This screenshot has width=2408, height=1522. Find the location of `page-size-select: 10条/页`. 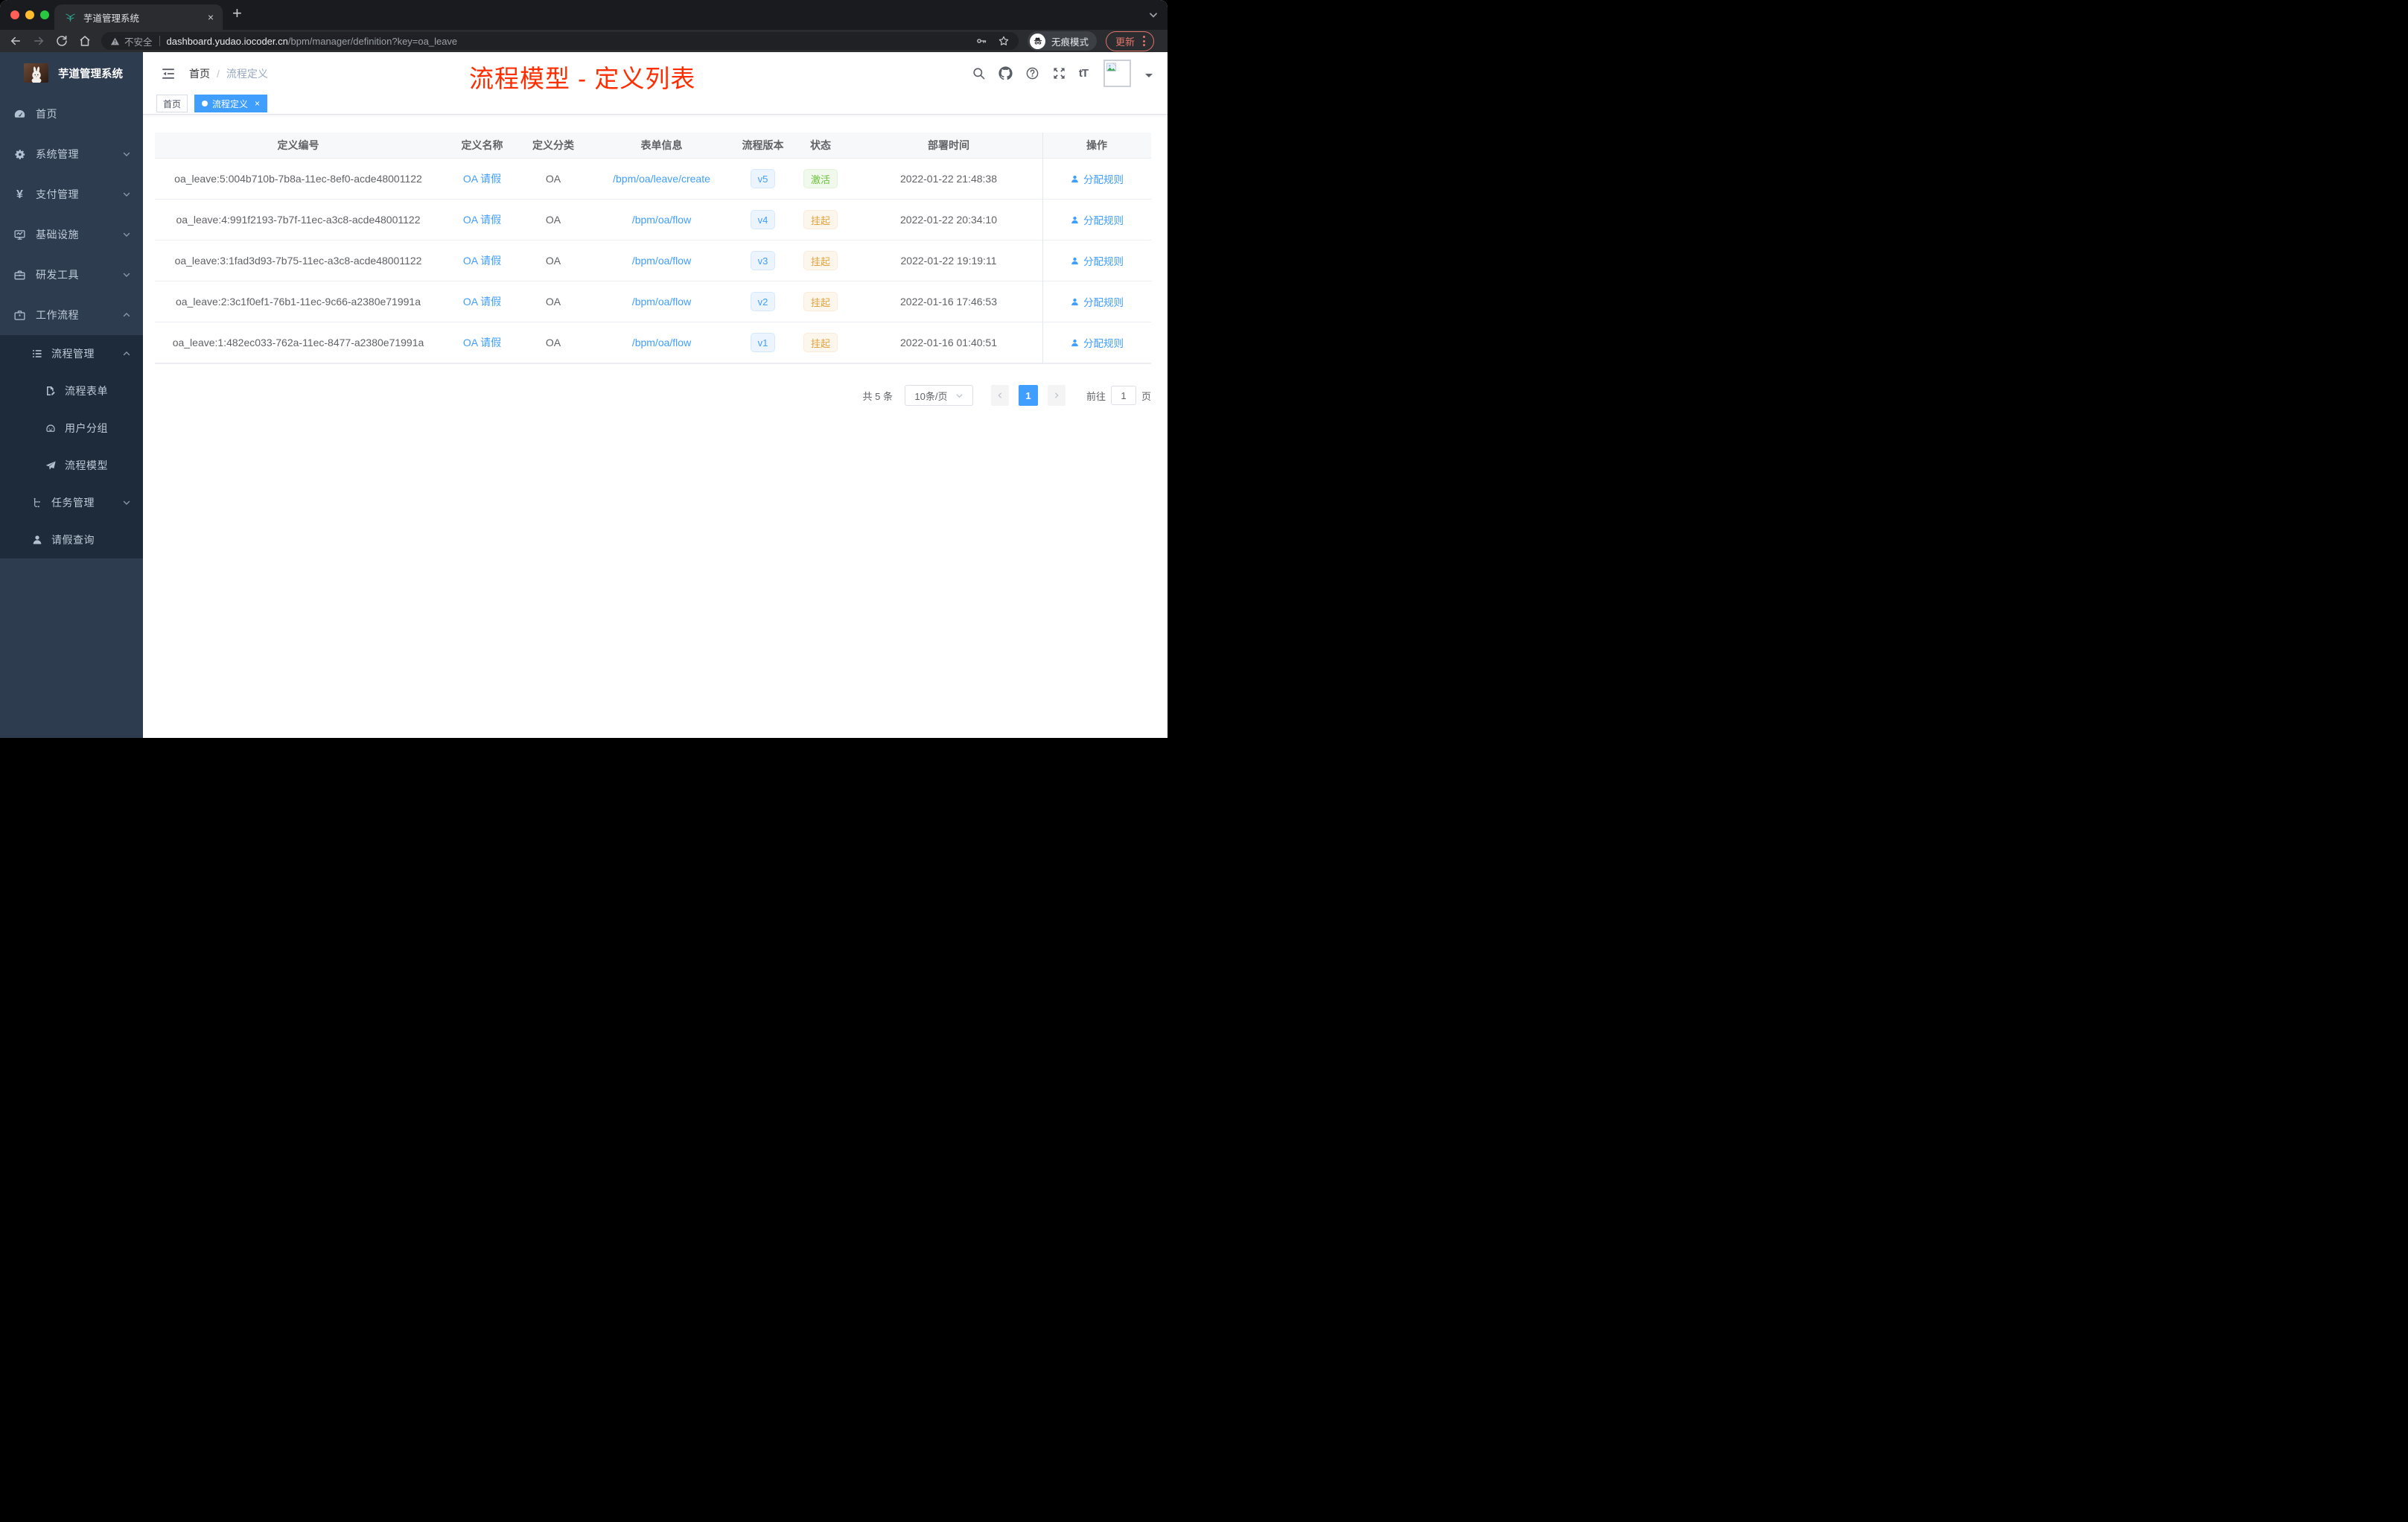

page-size-select: 10条/页 is located at coordinates (938, 395).